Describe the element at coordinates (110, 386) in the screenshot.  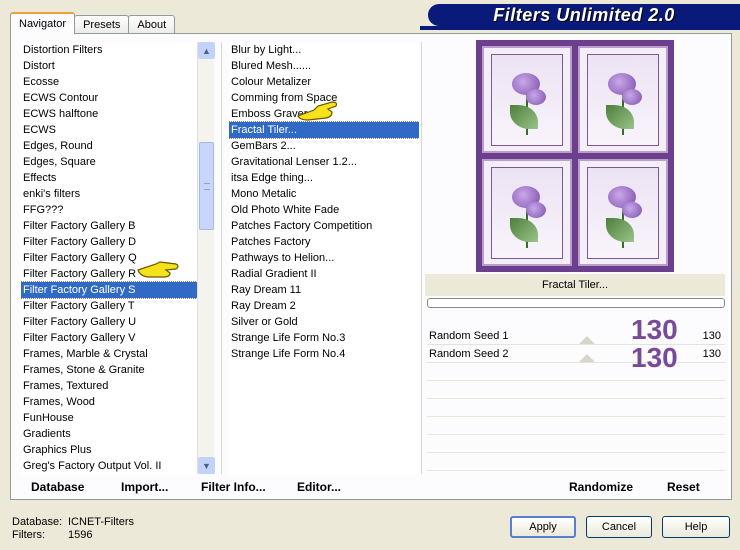
I see `list-item: Frames, Textured` at that location.